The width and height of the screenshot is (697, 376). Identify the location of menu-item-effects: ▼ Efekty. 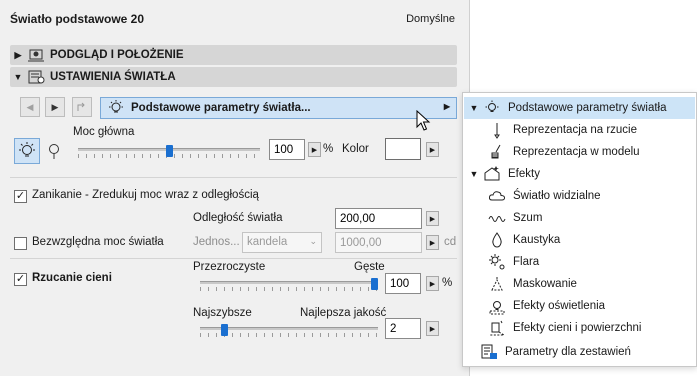
(502, 174).